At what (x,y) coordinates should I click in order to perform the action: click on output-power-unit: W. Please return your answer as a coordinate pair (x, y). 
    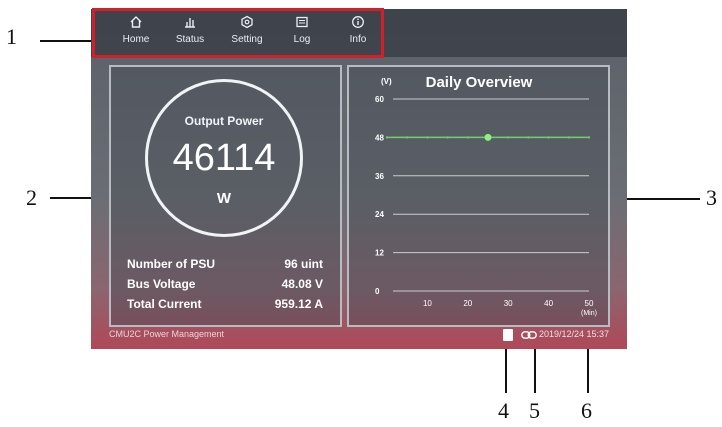
    Looking at the image, I should click on (224, 198).